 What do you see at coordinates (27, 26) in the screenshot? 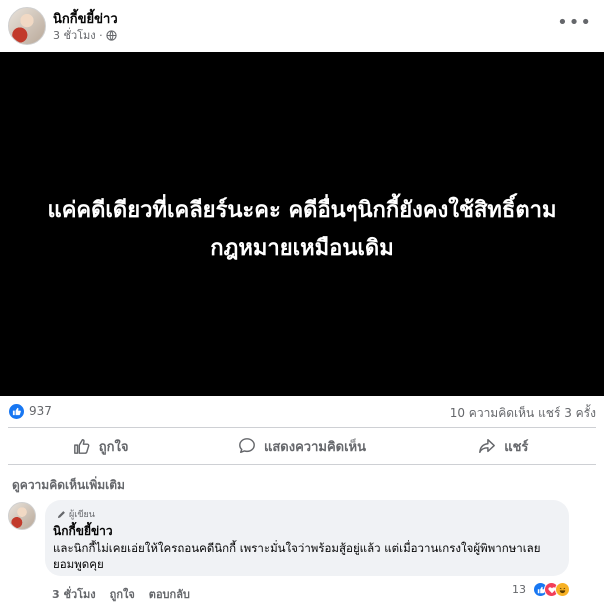
I see `author-avatar` at bounding box center [27, 26].